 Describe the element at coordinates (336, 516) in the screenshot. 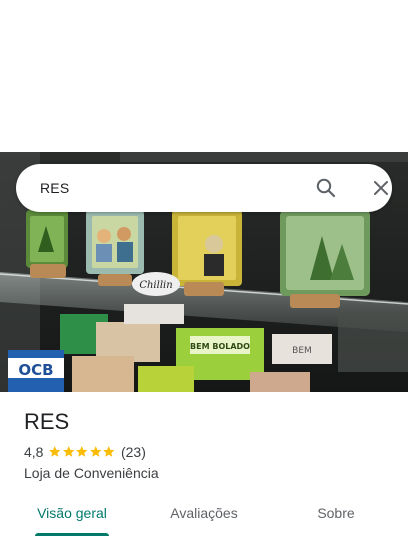

I see `tab-about: Sobre` at that location.